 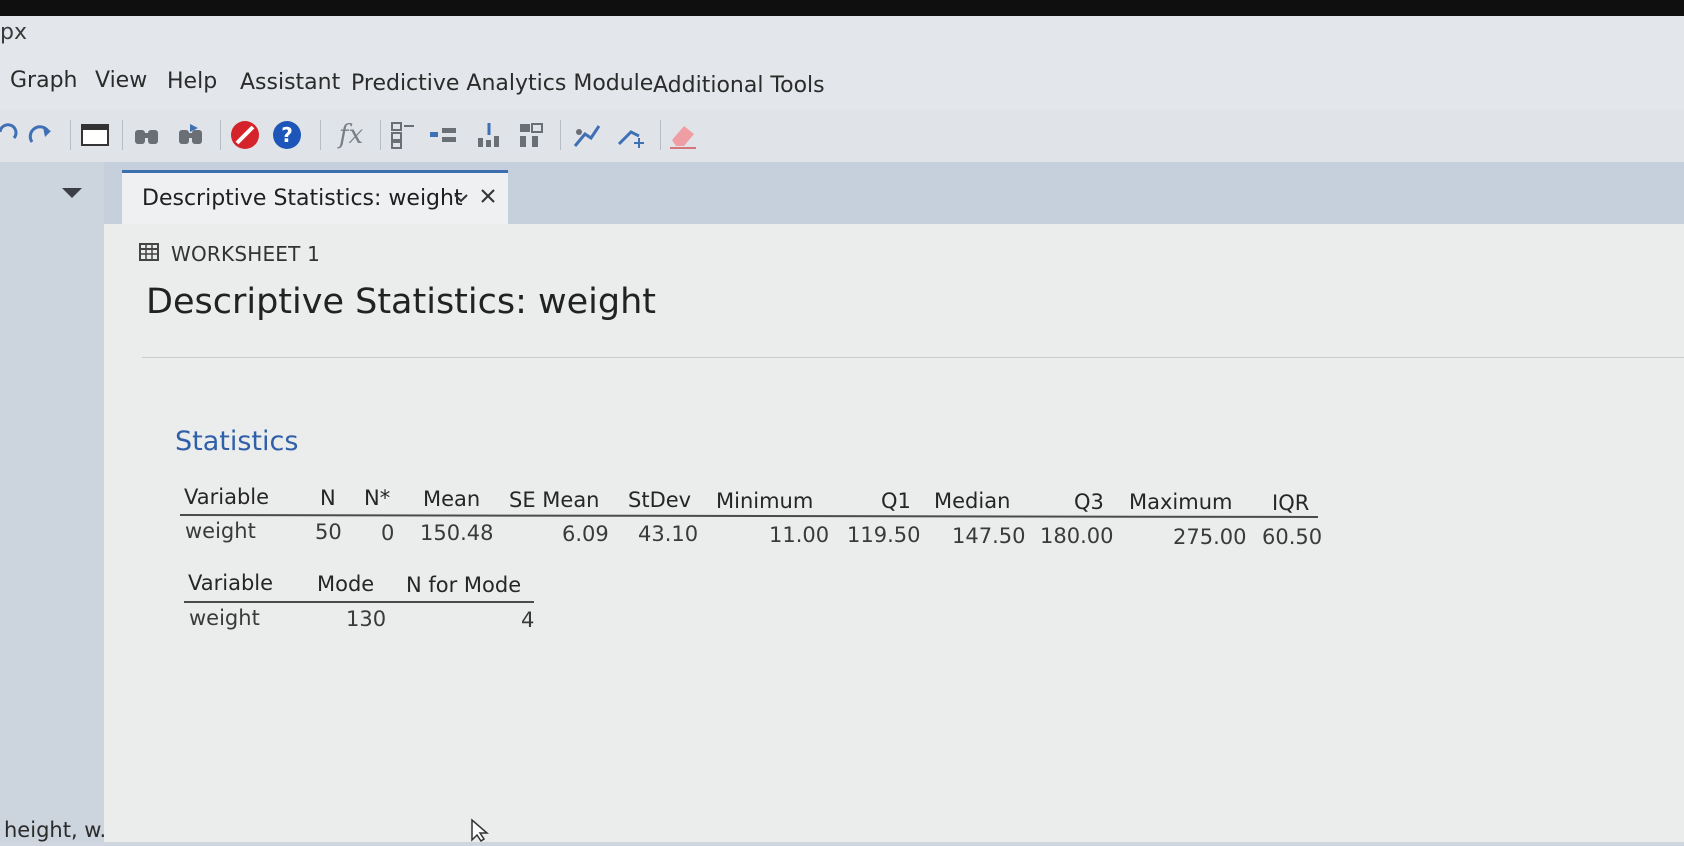 What do you see at coordinates (1210, 537) in the screenshot?
I see `table-cell: 275.00` at bounding box center [1210, 537].